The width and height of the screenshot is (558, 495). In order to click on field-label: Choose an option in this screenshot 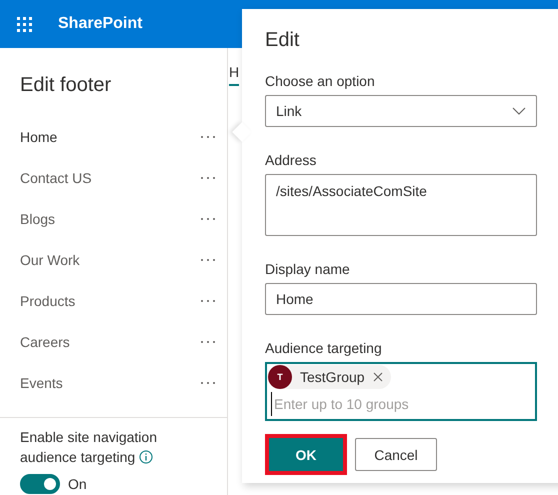, I will do `click(320, 81)`.